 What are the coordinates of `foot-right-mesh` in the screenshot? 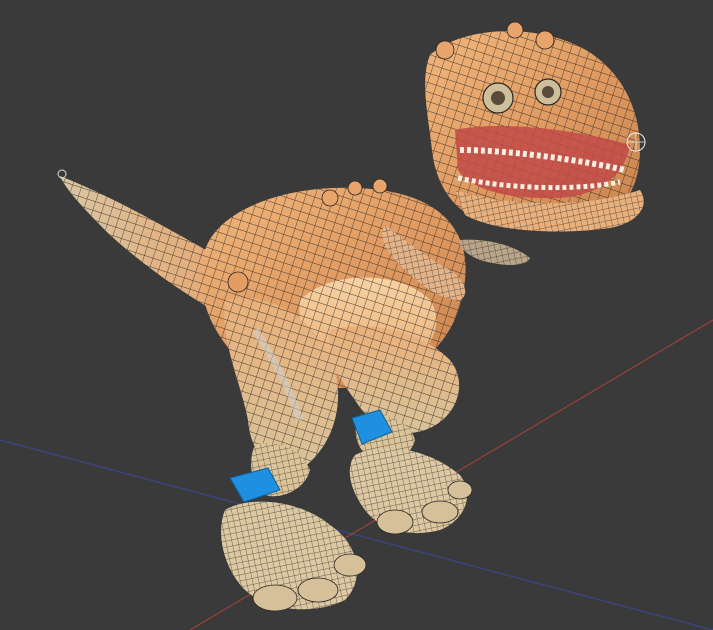 It's located at (411, 491).